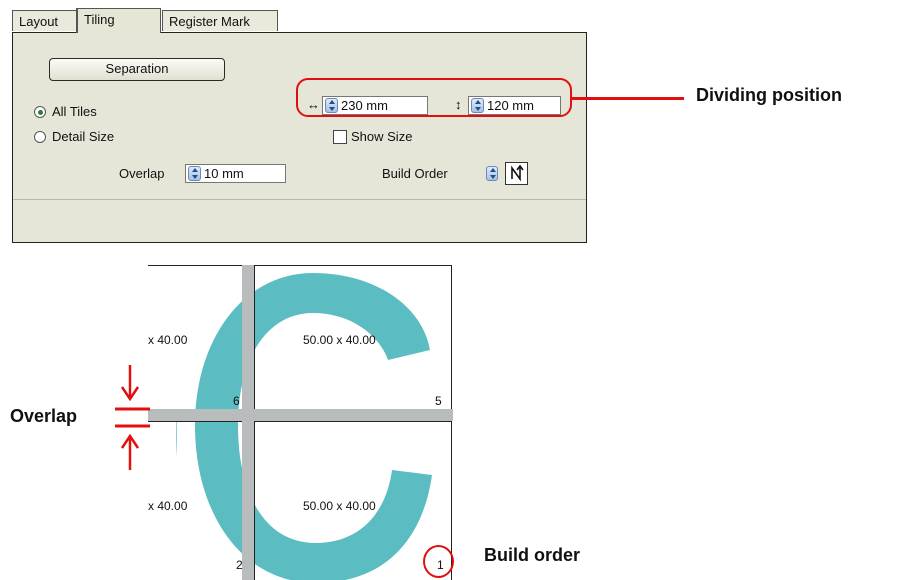 This screenshot has width=900, height=580. I want to click on radio-all-tiles-label: All Tiles, so click(74, 111).